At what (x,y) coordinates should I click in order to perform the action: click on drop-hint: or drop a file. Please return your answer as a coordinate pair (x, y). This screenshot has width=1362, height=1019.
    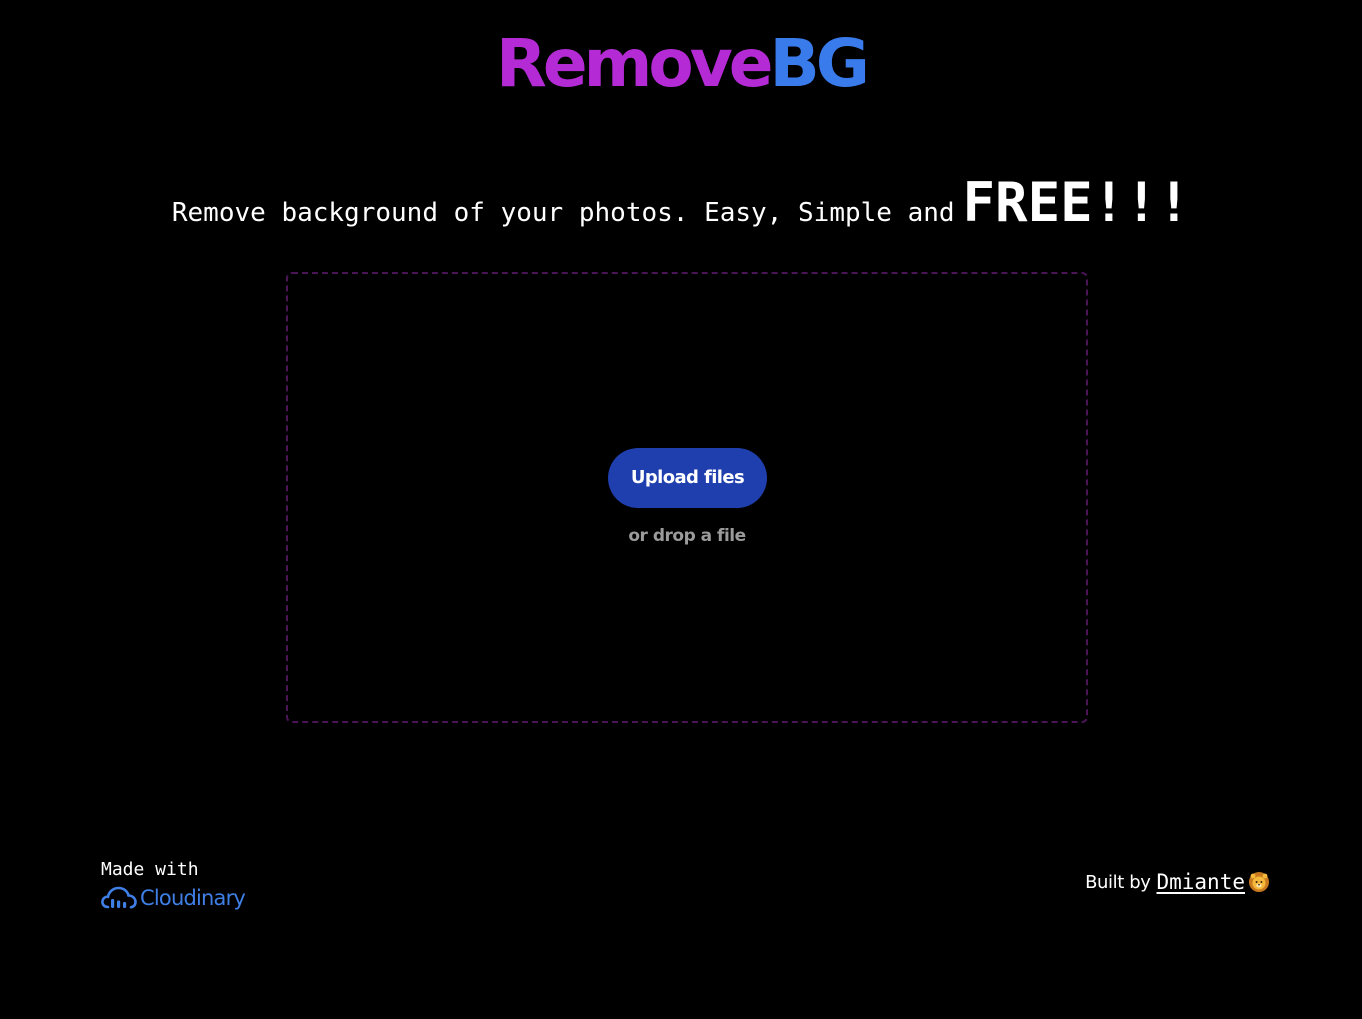
    Looking at the image, I should click on (687, 536).